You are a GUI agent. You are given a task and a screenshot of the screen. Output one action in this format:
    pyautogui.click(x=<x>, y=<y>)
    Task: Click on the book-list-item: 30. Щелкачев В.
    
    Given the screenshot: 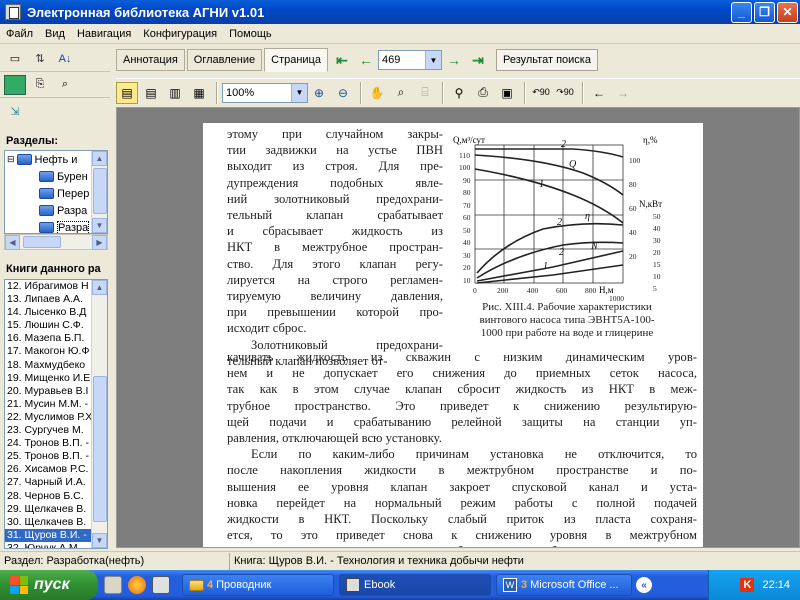 What is the action you would take?
    pyautogui.click(x=48, y=522)
    